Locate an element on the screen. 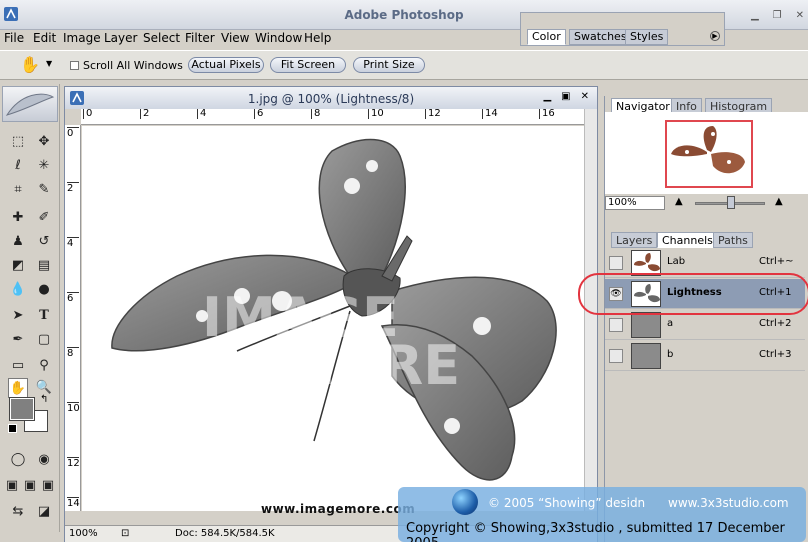 The height and width of the screenshot is (542, 808). default-colors-icon is located at coordinates (12, 428).